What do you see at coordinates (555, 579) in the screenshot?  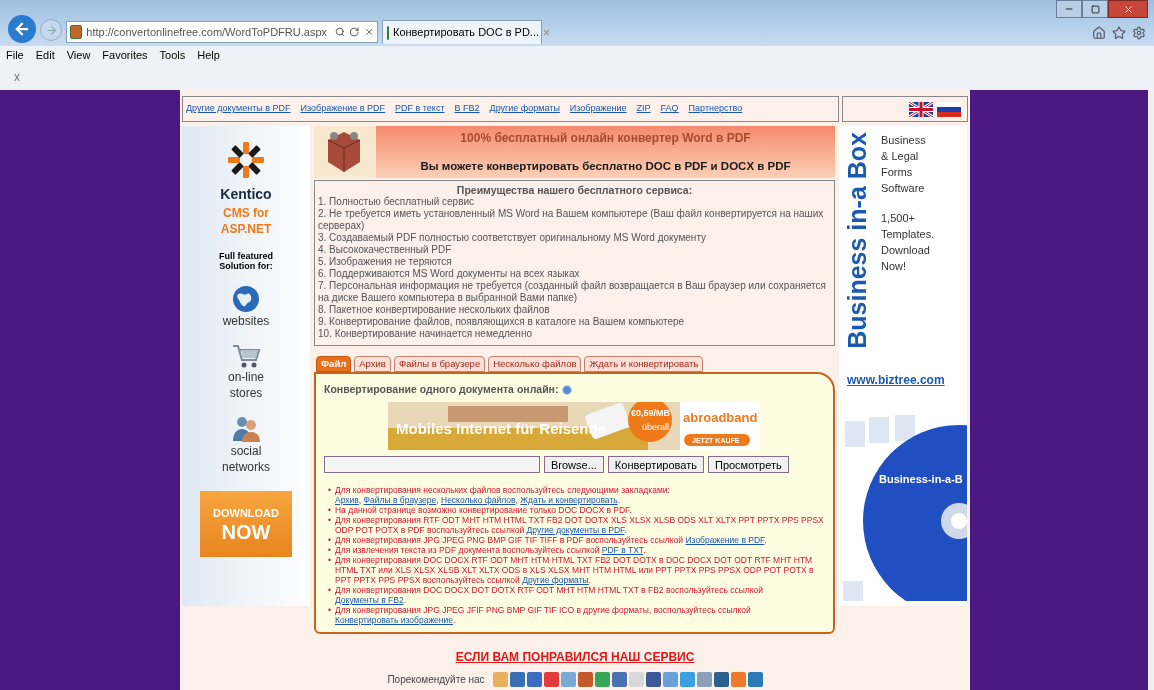 I see `note-link: Другие форматы` at bounding box center [555, 579].